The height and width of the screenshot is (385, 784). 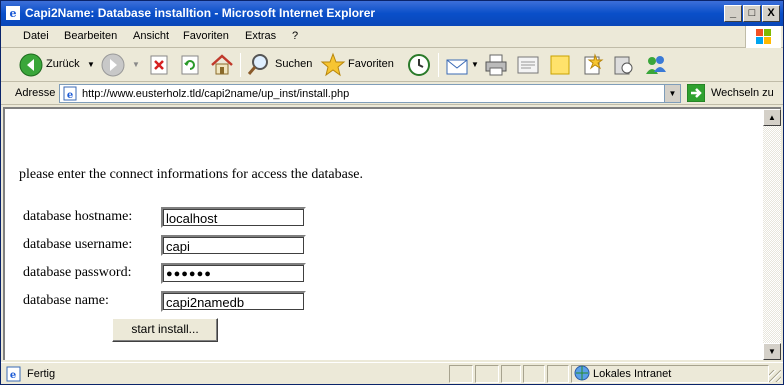 What do you see at coordinates (656, 65) in the screenshot?
I see `messenger-icon` at bounding box center [656, 65].